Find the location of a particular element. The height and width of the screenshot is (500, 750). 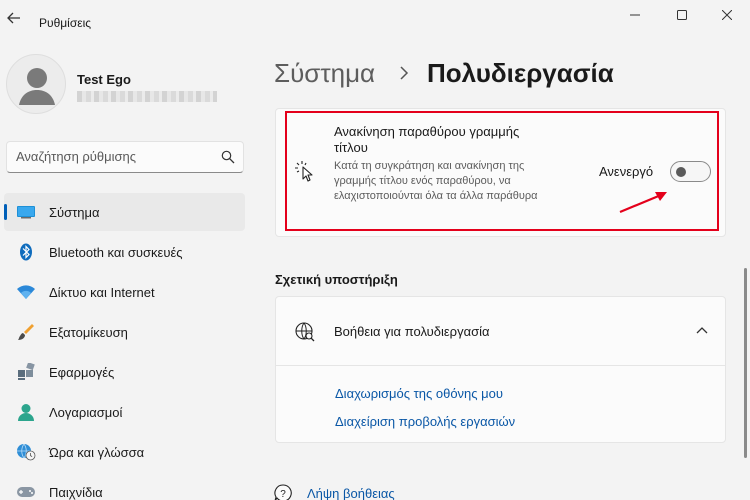

page-title: Πολυδιεργασία is located at coordinates (520, 73).